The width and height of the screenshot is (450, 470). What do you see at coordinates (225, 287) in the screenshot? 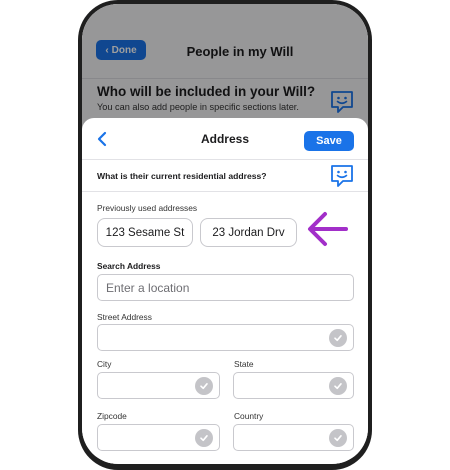
I see `search-address-input: Enter a location` at bounding box center [225, 287].